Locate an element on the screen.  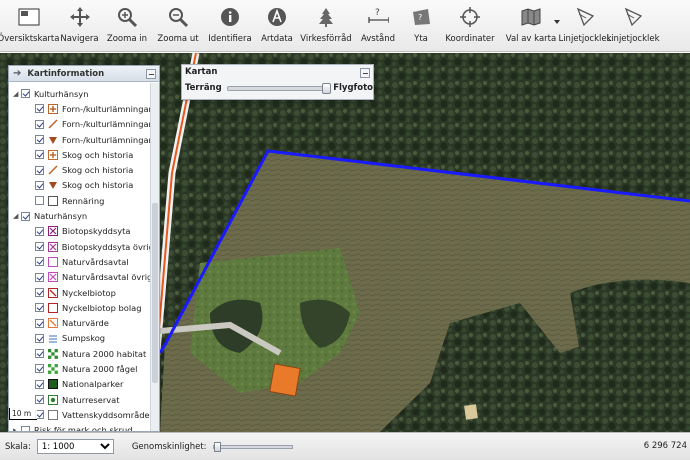
distance-icon: ? is located at coordinates (378, 17).